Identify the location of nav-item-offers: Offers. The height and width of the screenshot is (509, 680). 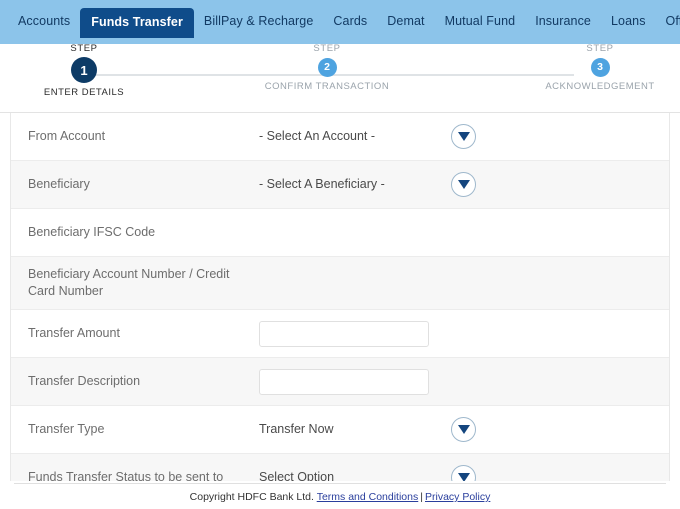
(668, 22).